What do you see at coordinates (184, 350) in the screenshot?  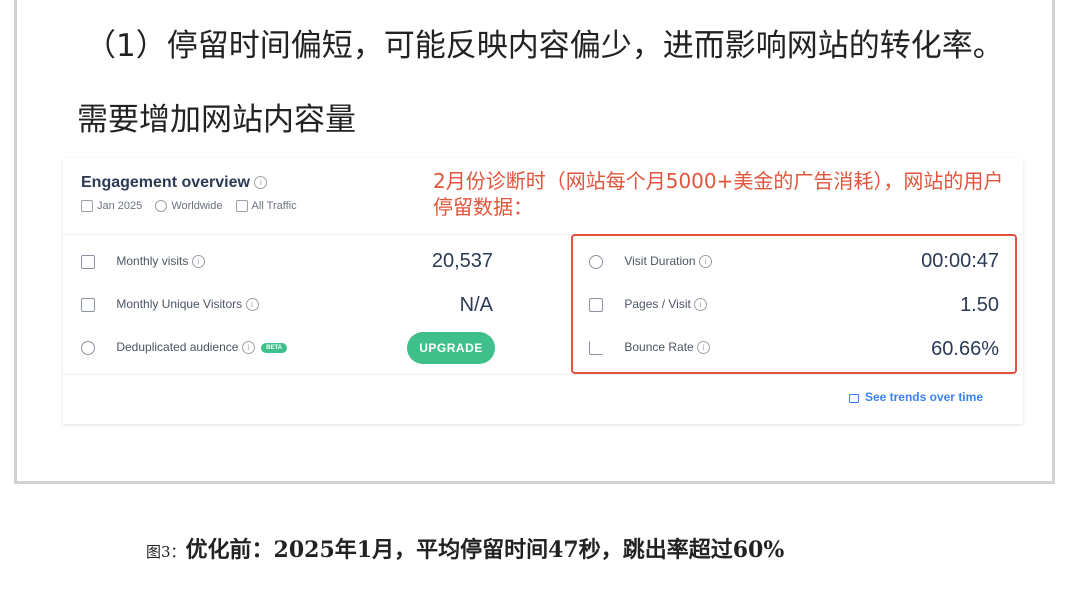 I see `metric-deduplicated-audience: Deduplicated audience i BETA` at bounding box center [184, 350].